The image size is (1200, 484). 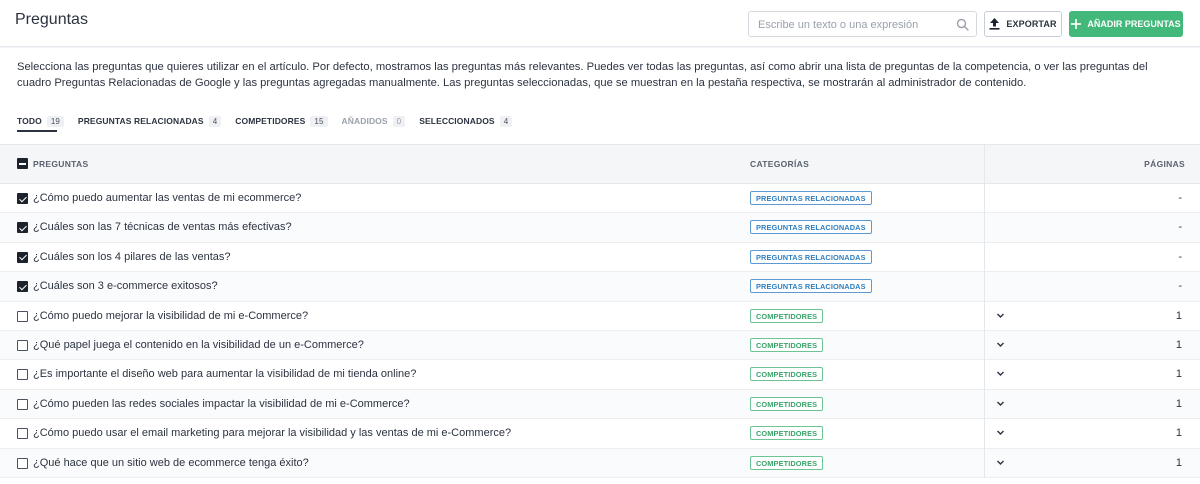 What do you see at coordinates (22, 163) in the screenshot?
I see `select-all-checkbox` at bounding box center [22, 163].